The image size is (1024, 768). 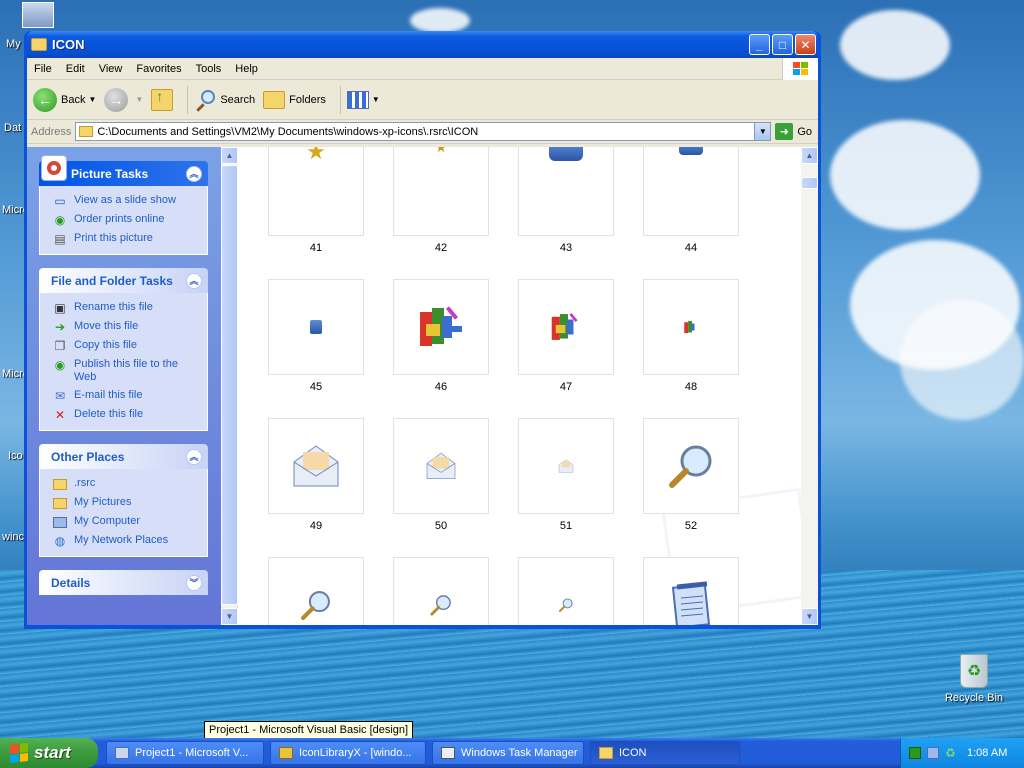 I want to click on menu-help: Help, so click(x=246, y=69).